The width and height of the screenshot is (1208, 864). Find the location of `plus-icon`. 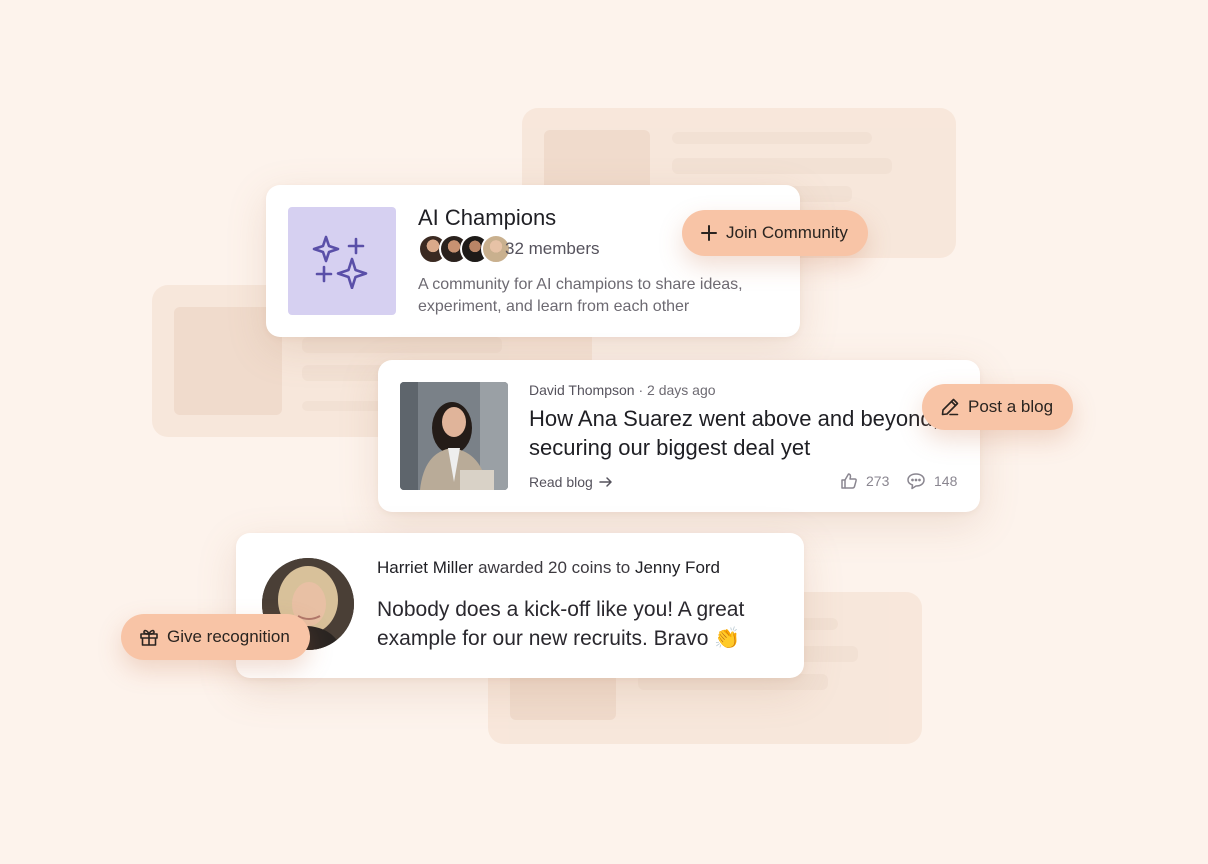

plus-icon is located at coordinates (709, 233).